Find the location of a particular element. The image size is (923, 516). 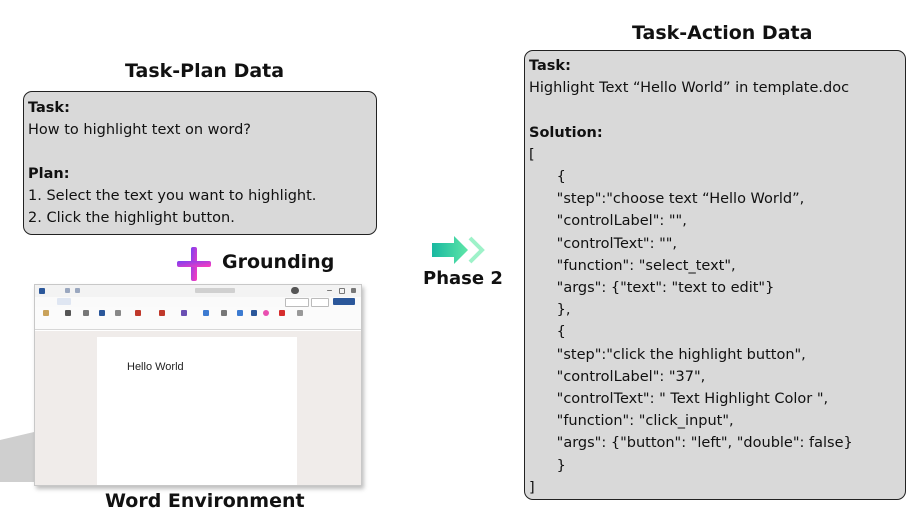

copilot-icon is located at coordinates (266, 313).